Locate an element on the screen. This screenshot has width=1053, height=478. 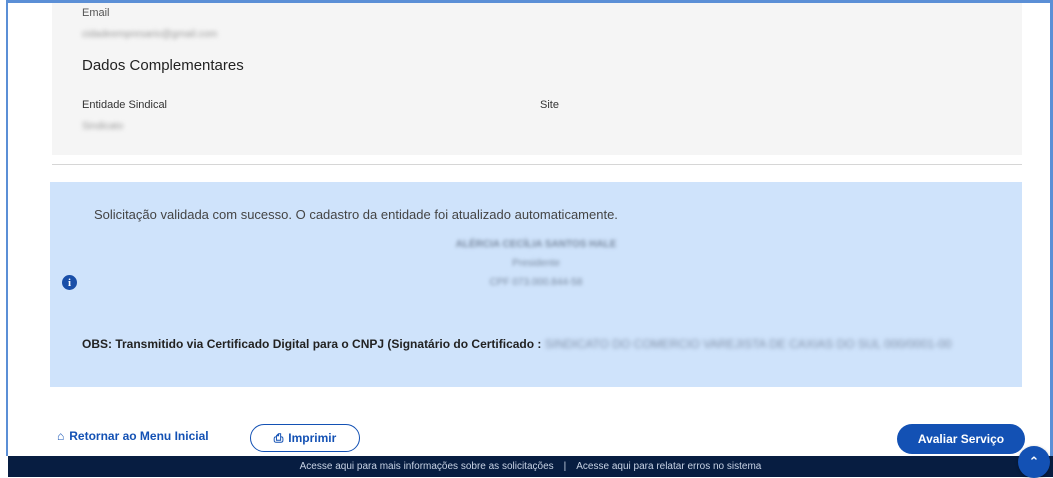
chevron-up-icon: ⌃ is located at coordinates (1034, 461).